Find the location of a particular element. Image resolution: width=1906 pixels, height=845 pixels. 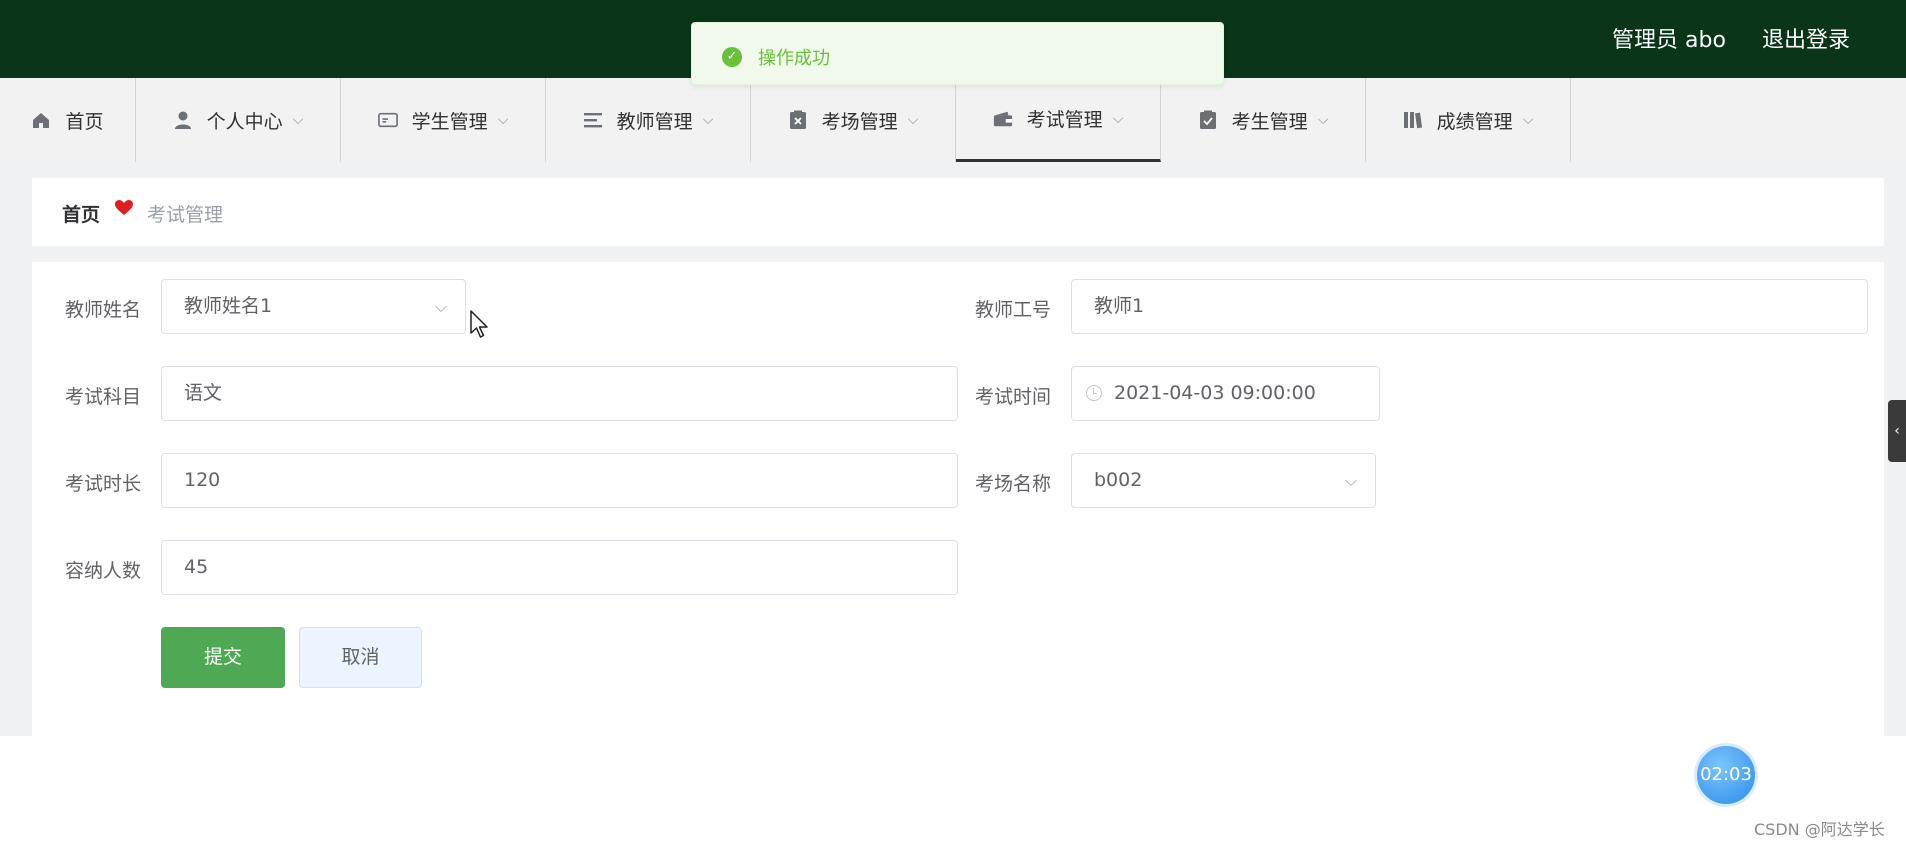

breadcrumb-home: 首页 is located at coordinates (81, 213).